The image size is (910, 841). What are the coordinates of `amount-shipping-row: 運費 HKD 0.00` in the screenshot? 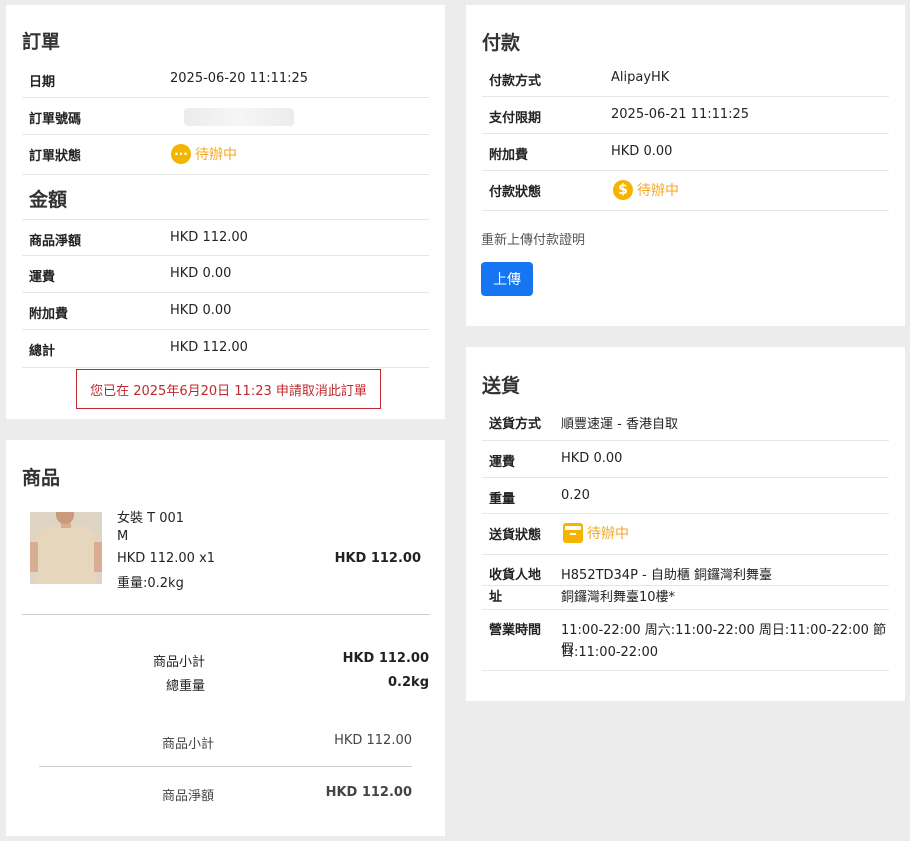 It's located at (225, 274).